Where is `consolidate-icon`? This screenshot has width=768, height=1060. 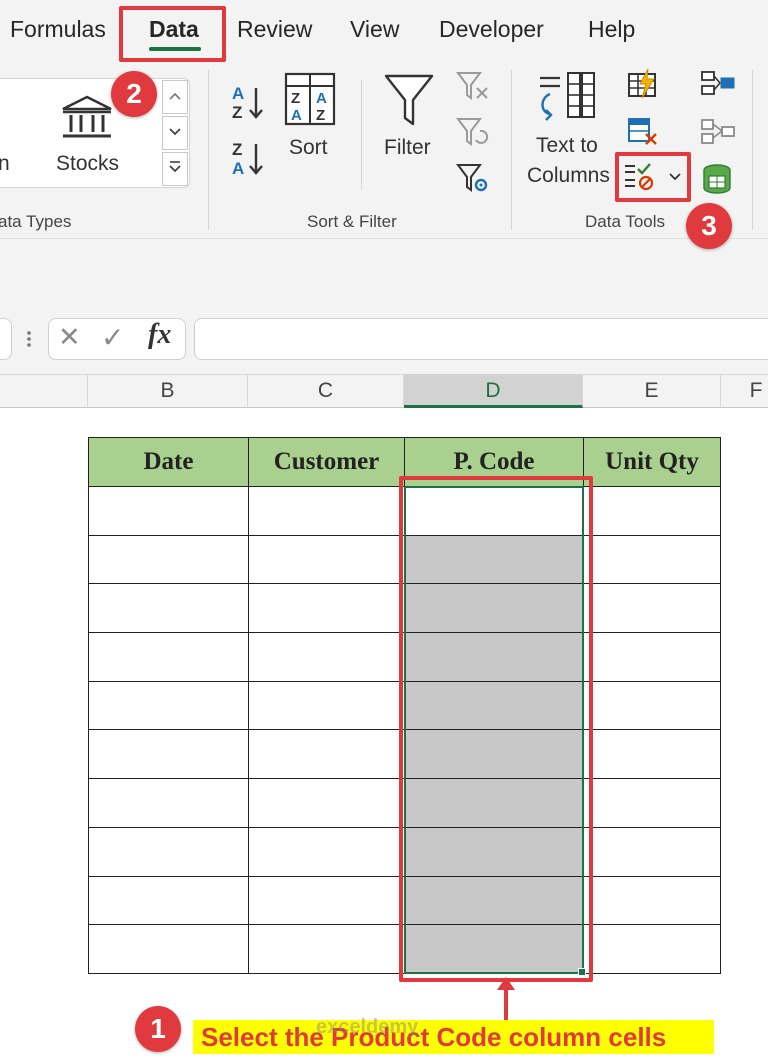 consolidate-icon is located at coordinates (718, 83).